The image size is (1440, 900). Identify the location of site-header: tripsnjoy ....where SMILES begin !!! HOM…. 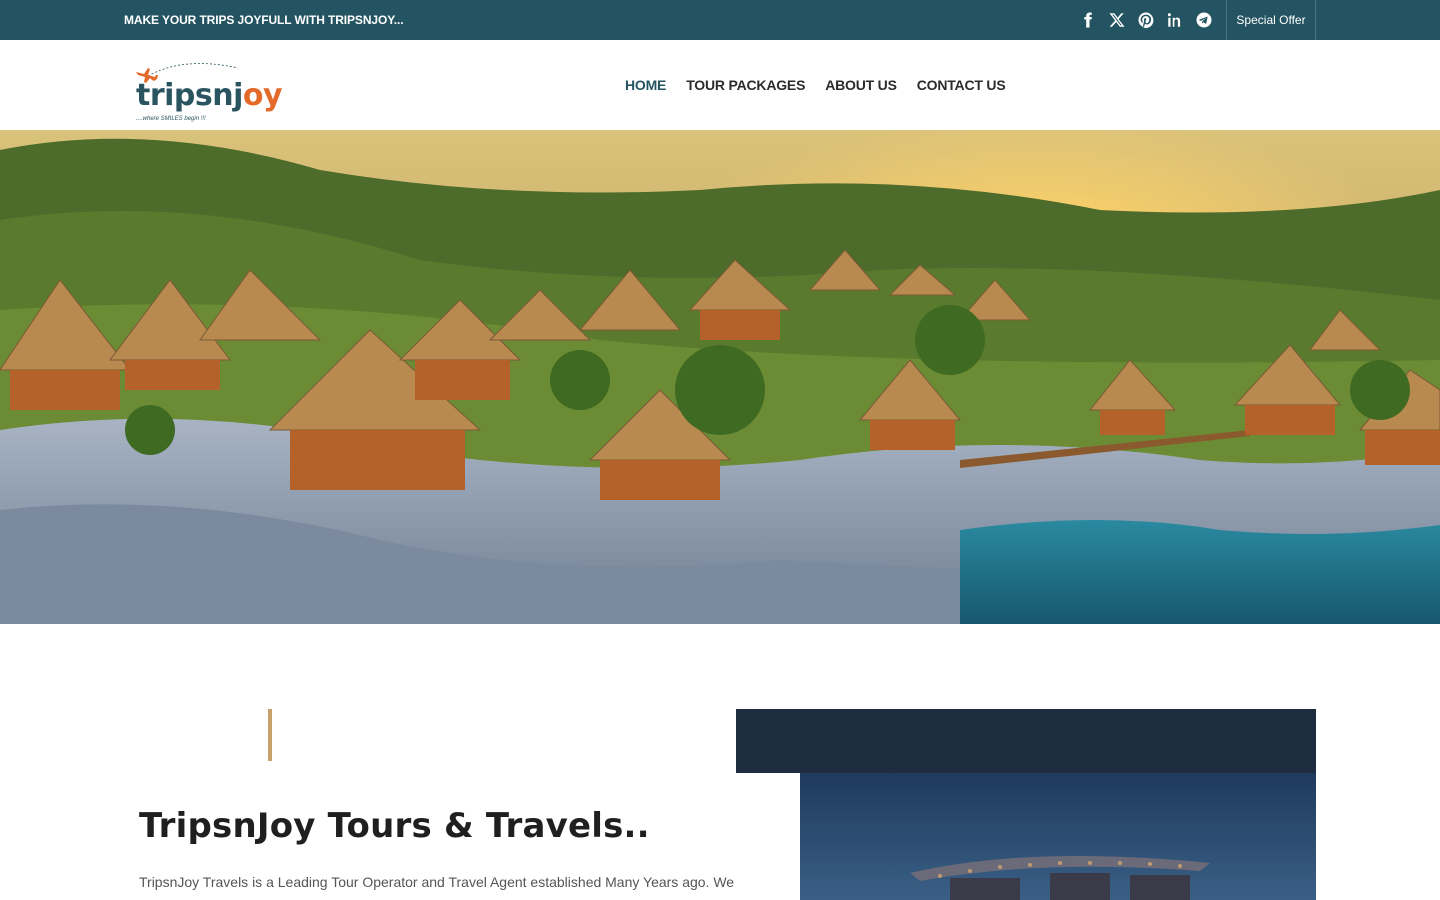
(720, 85).